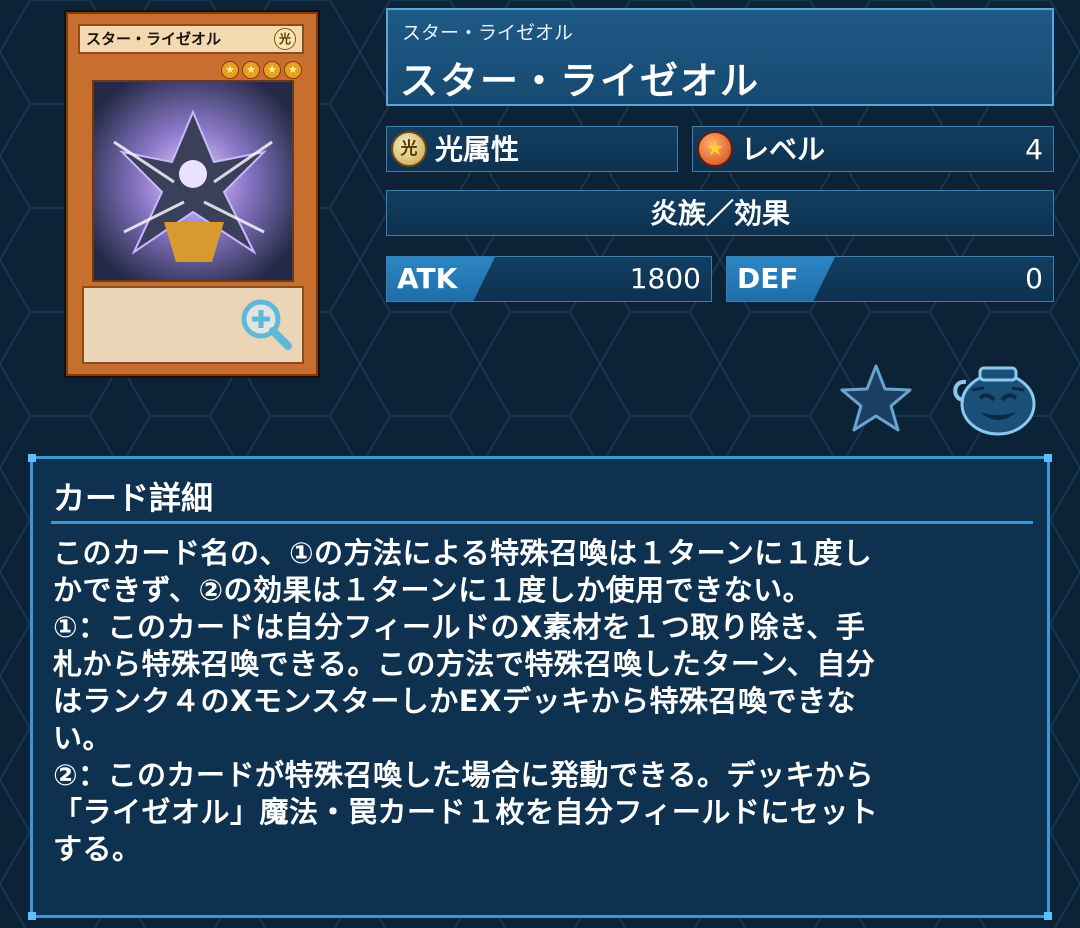  Describe the element at coordinates (768, 278) in the screenshot. I see `def-label: DEF` at that location.